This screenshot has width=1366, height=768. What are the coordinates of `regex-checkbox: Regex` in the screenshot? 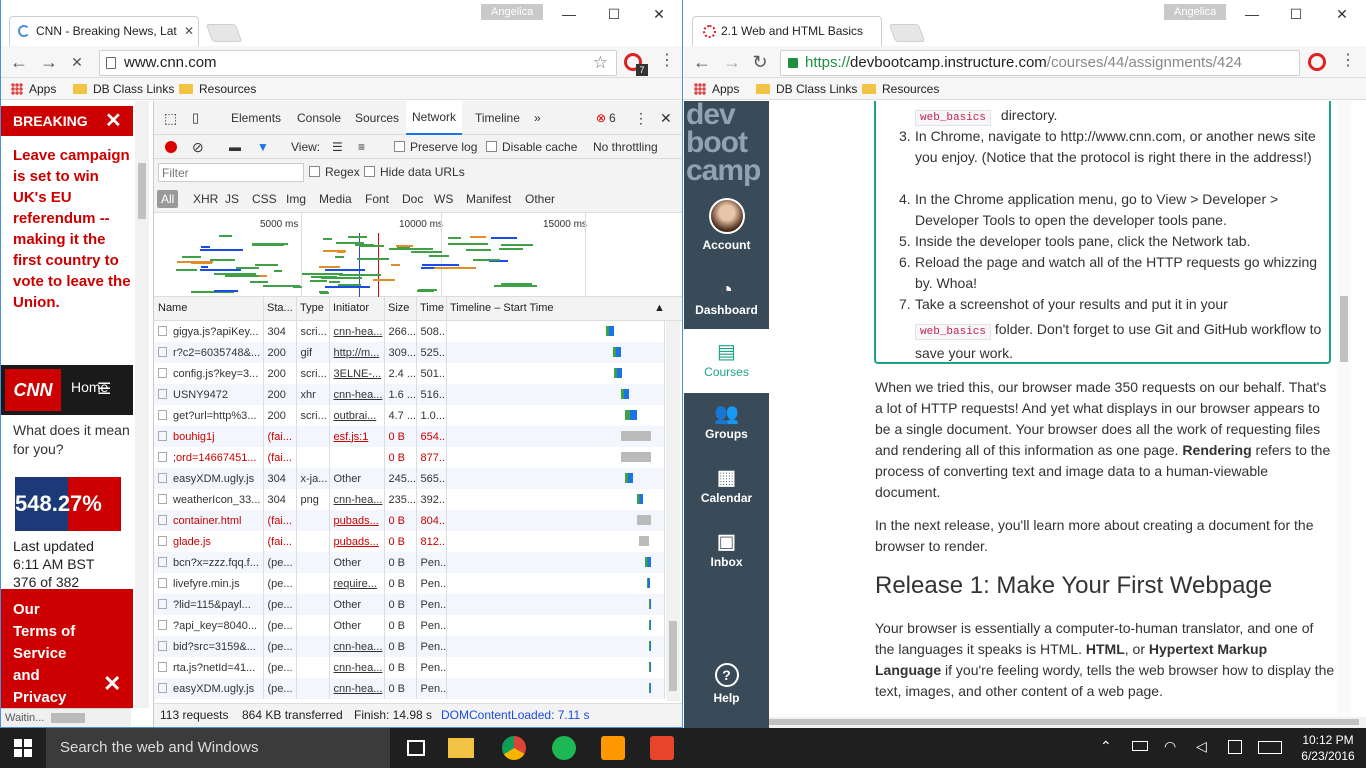 It's located at (334, 172).